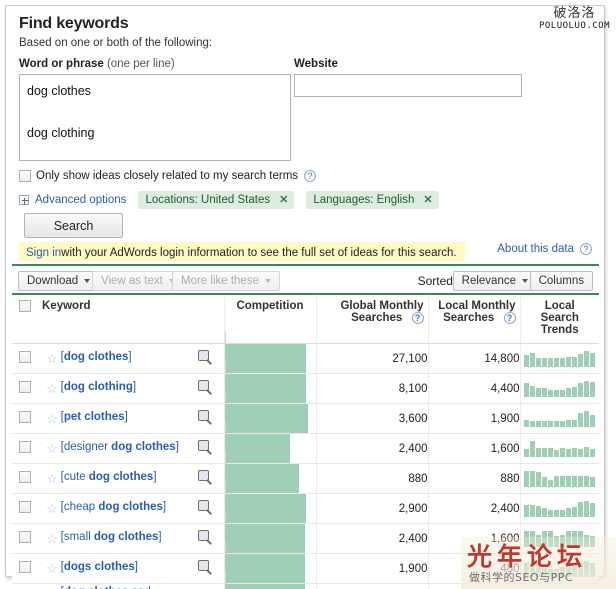 Image resolution: width=616 pixels, height=589 pixels. Describe the element at coordinates (371, 388) in the screenshot. I see `global-monthly-cell: 8,100` at that location.